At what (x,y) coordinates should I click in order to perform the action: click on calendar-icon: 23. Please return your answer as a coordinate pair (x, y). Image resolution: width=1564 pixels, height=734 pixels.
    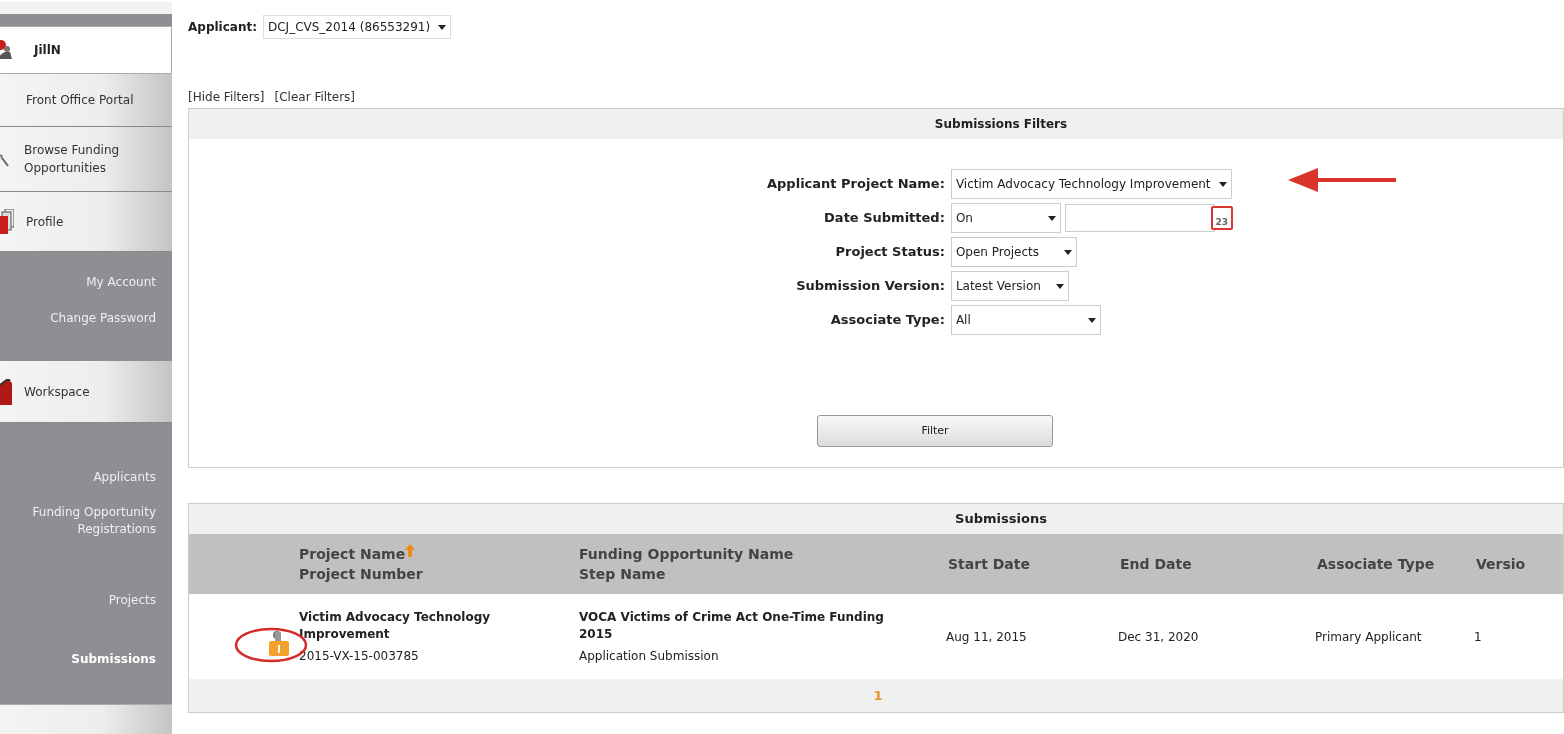
    Looking at the image, I should click on (1221, 218).